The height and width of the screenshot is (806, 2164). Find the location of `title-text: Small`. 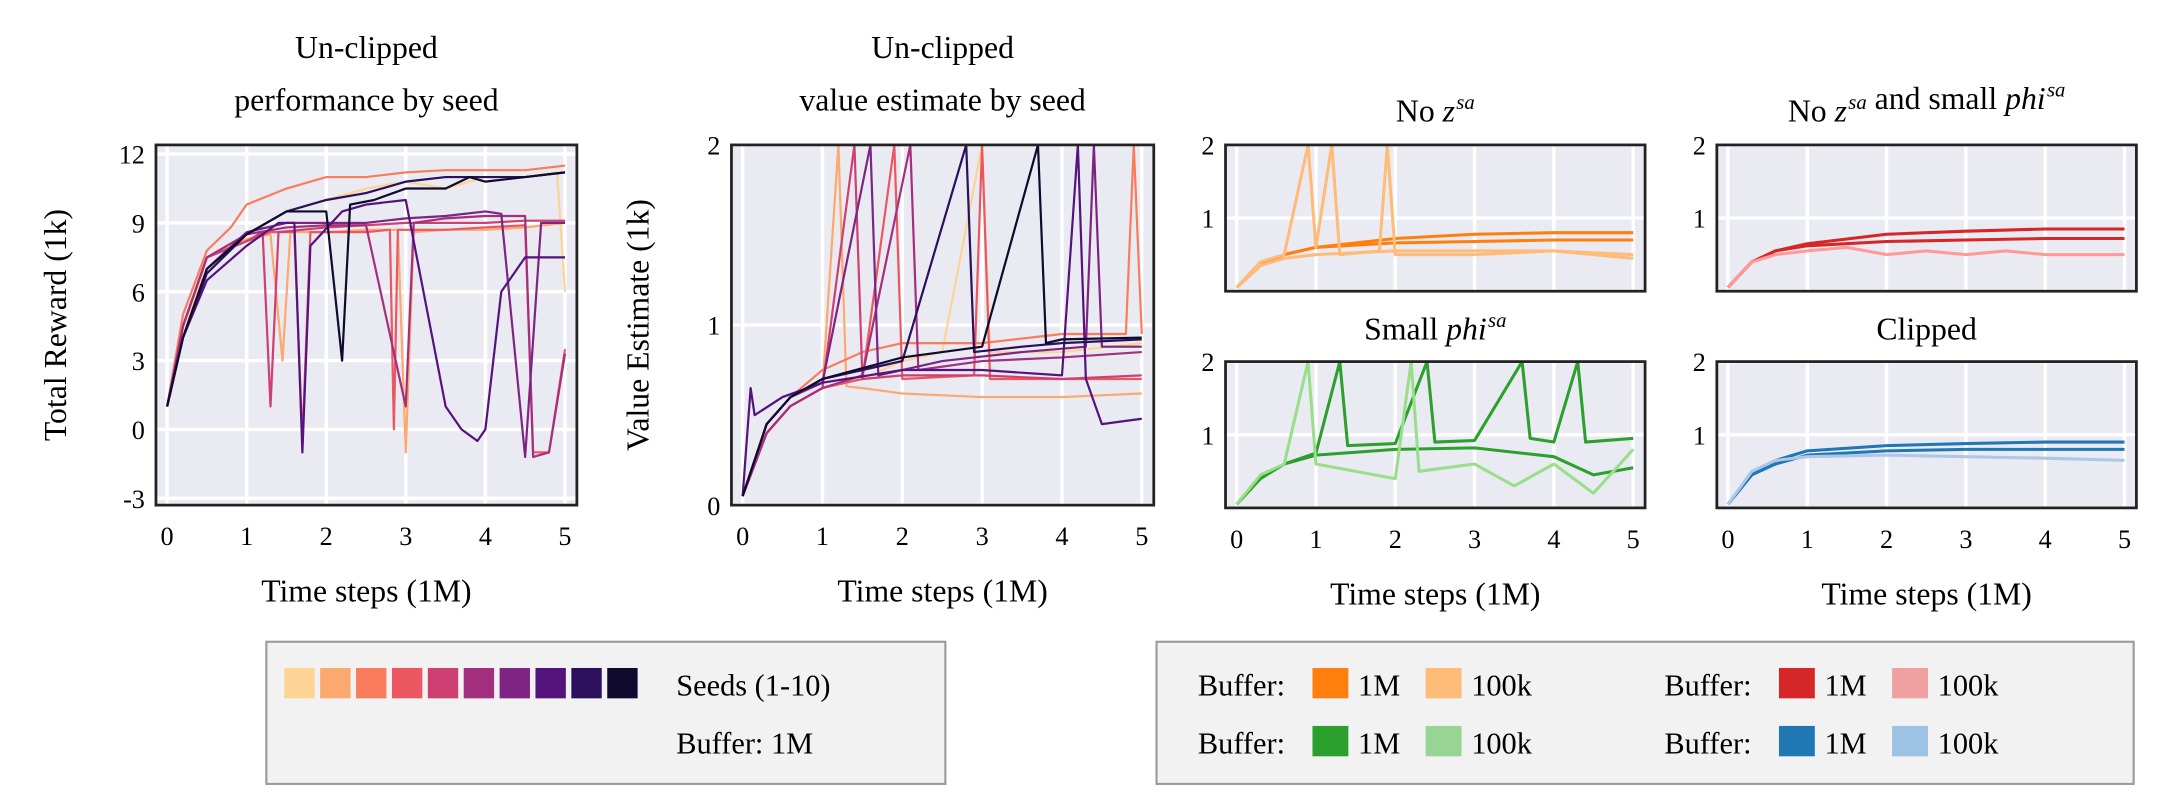

title-text: Small is located at coordinates (1401, 329).